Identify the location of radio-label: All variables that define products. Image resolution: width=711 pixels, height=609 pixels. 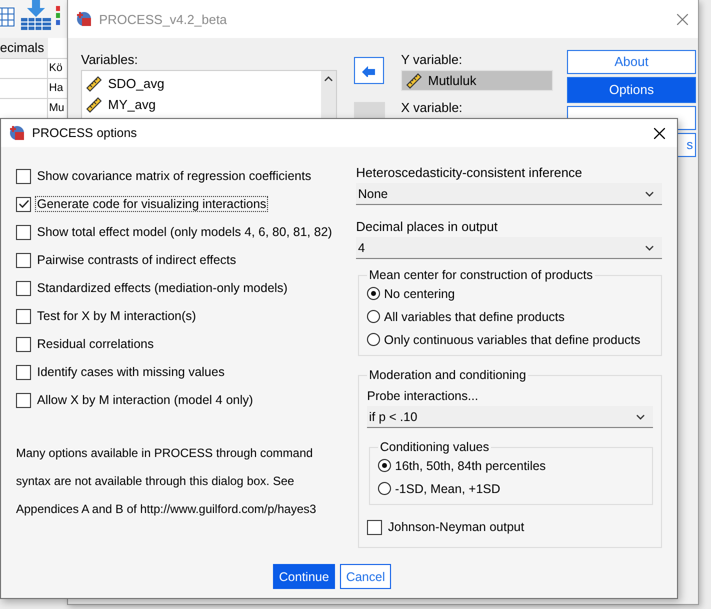
(474, 317).